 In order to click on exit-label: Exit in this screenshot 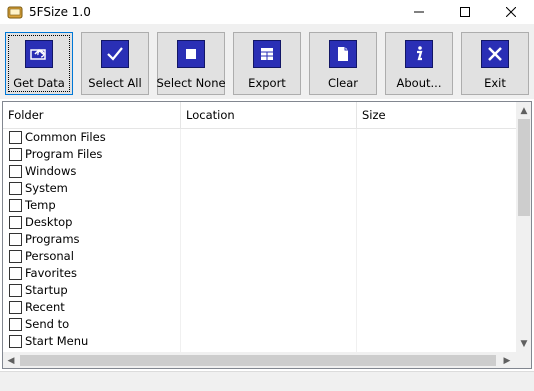, I will do `click(495, 83)`.